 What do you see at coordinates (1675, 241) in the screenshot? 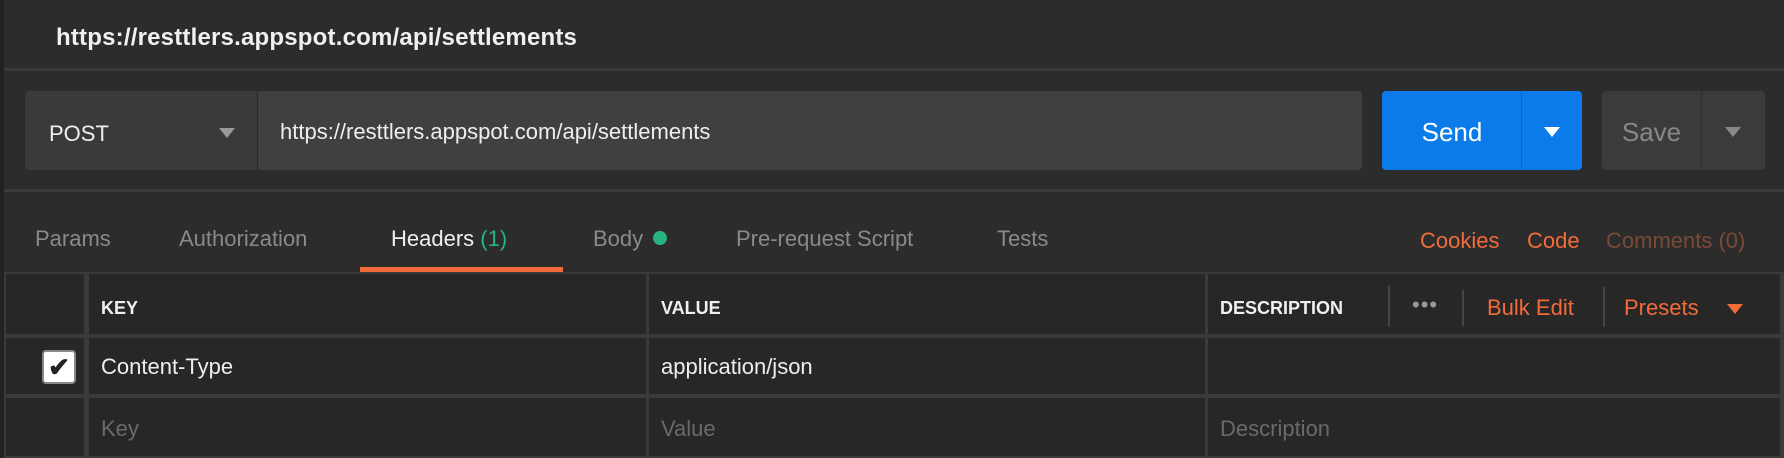
I see `comments-link: Comments (0)` at bounding box center [1675, 241].